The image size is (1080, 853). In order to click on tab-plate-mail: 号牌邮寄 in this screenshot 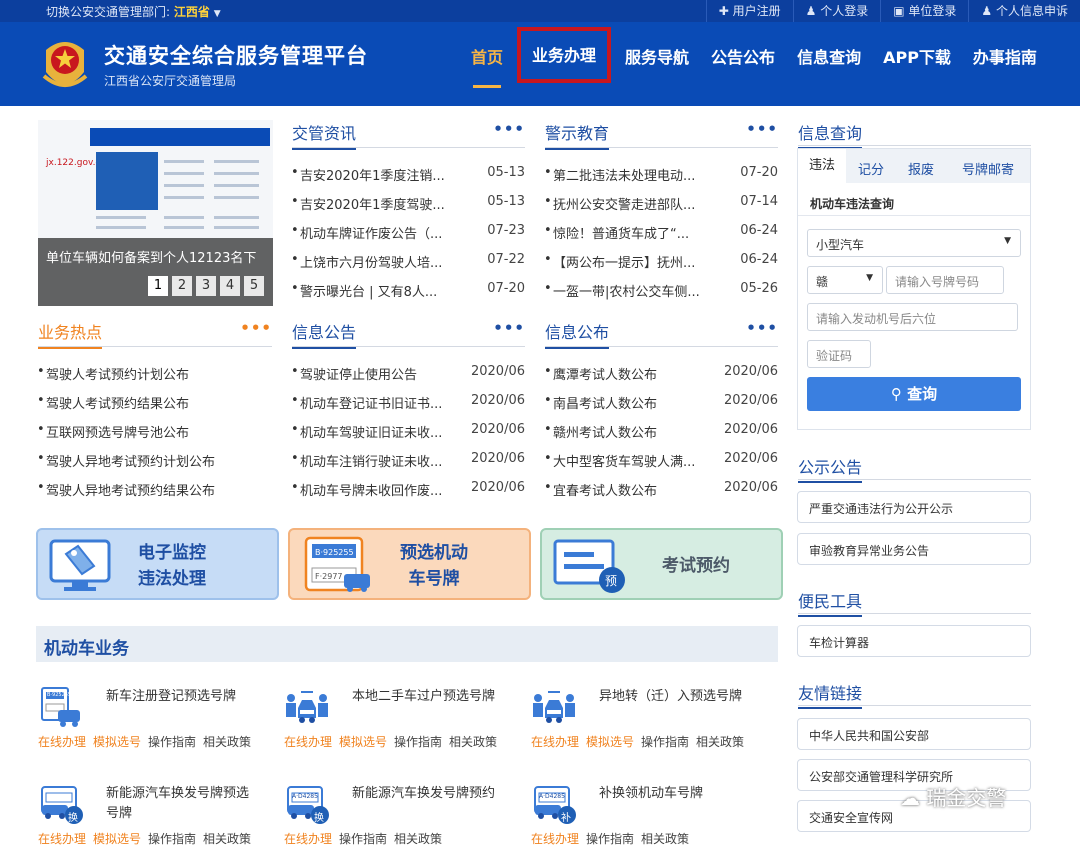, I will do `click(988, 168)`.